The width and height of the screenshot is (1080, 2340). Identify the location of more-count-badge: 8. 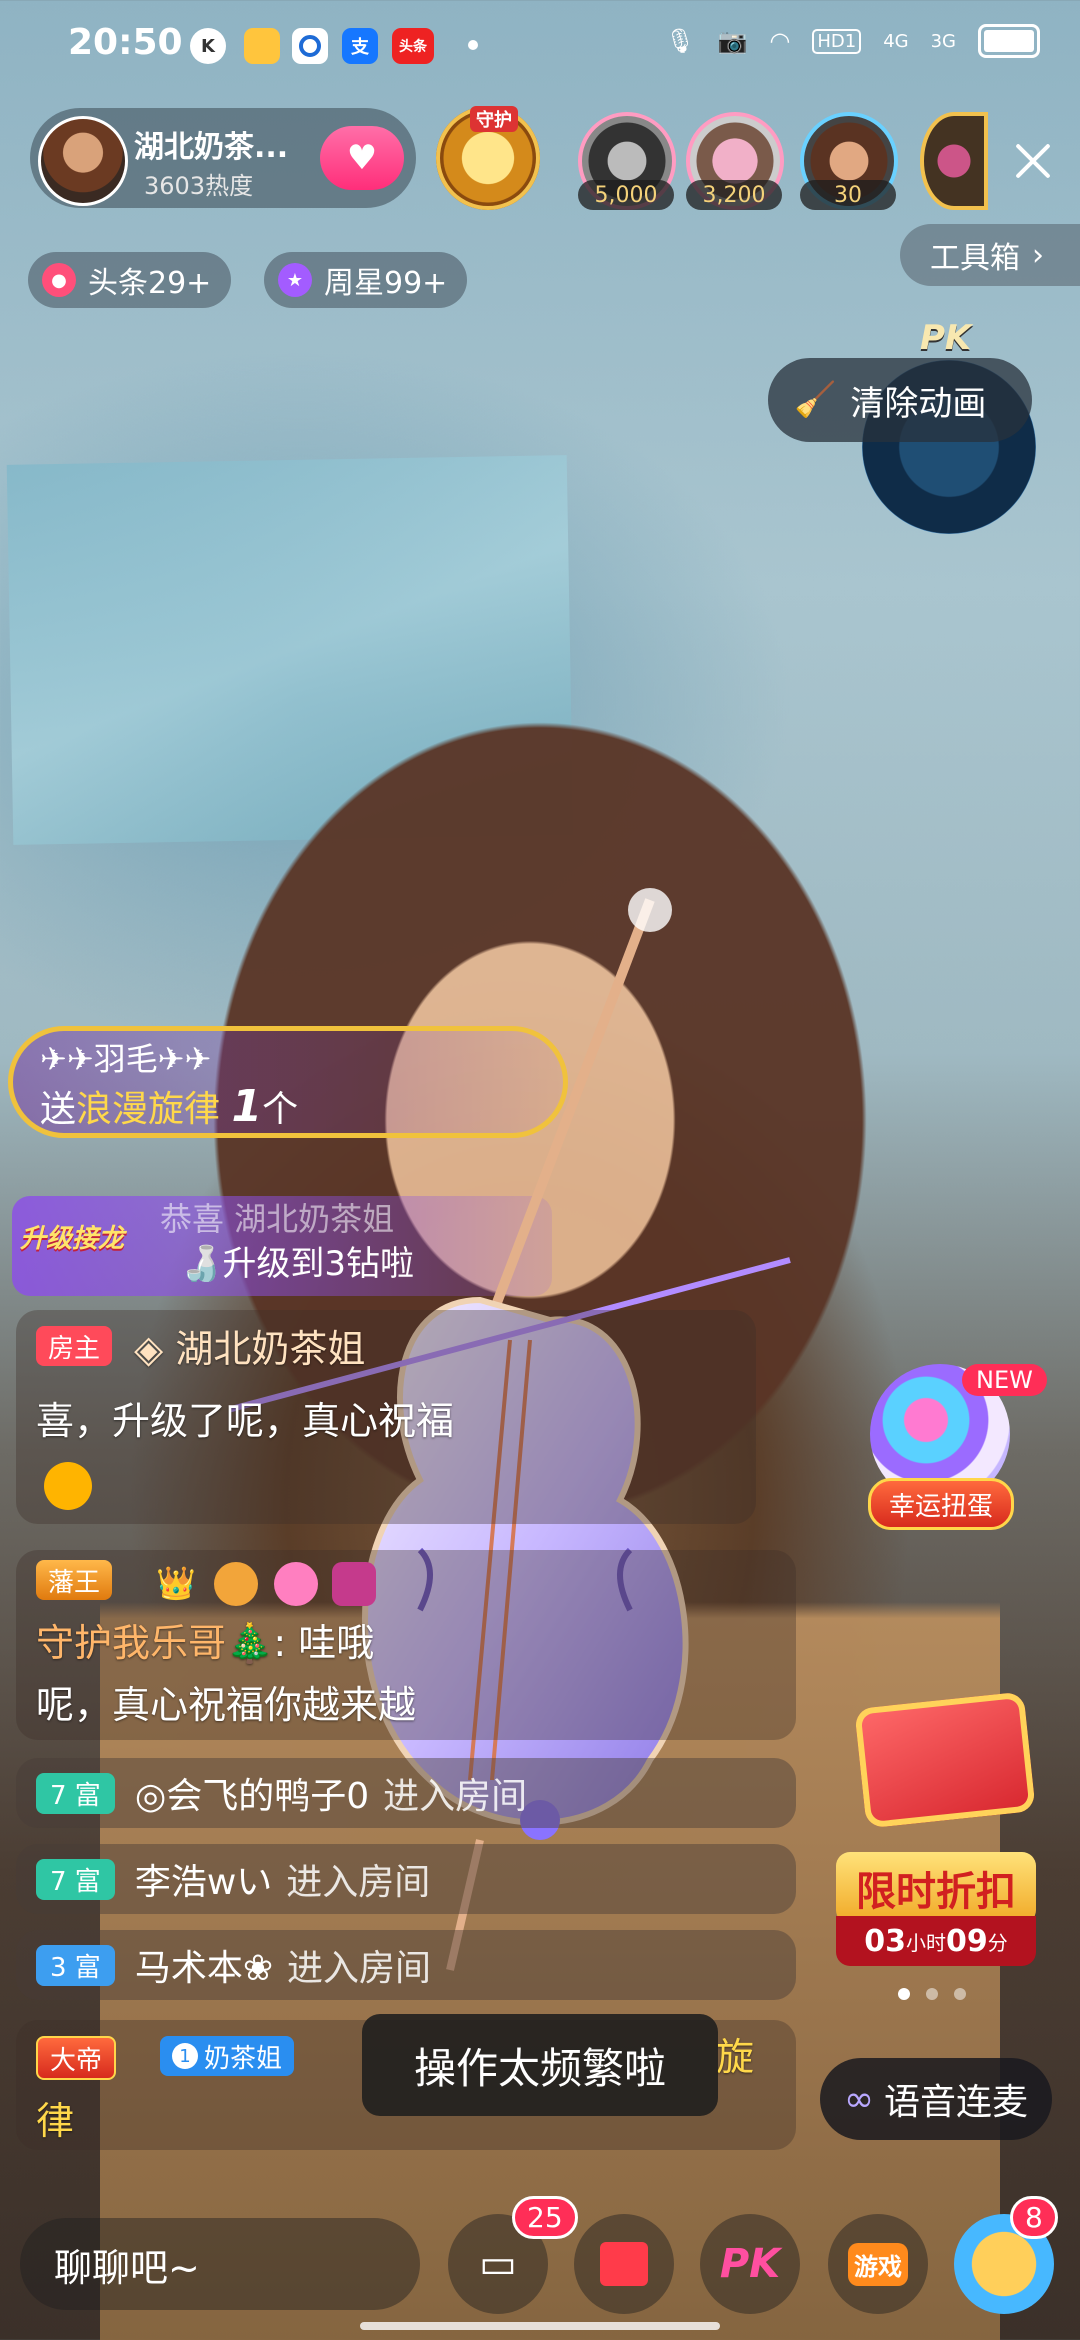
(1034, 2217).